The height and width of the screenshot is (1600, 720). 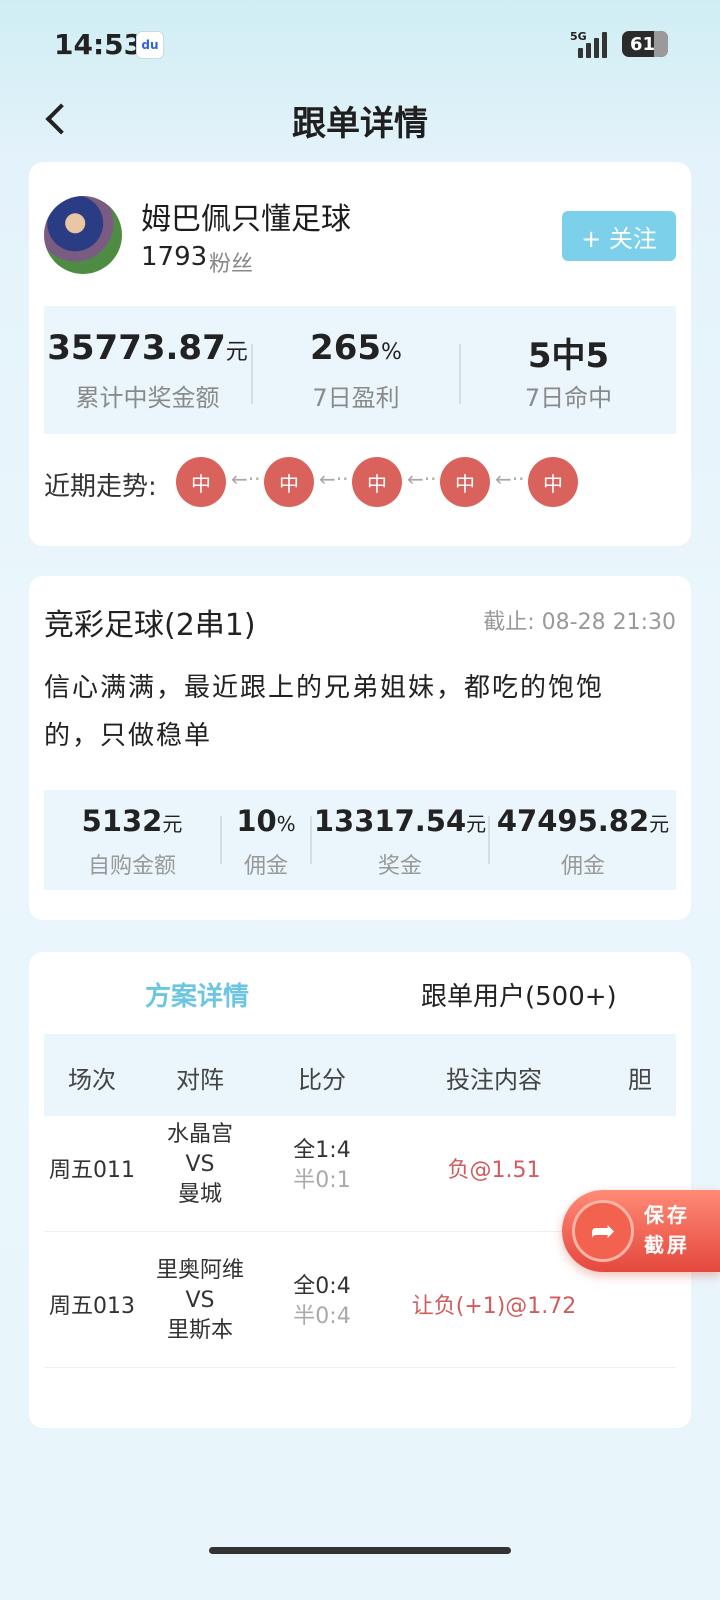 I want to click on share-arrow-icon: ➦, so click(x=603, y=1231).